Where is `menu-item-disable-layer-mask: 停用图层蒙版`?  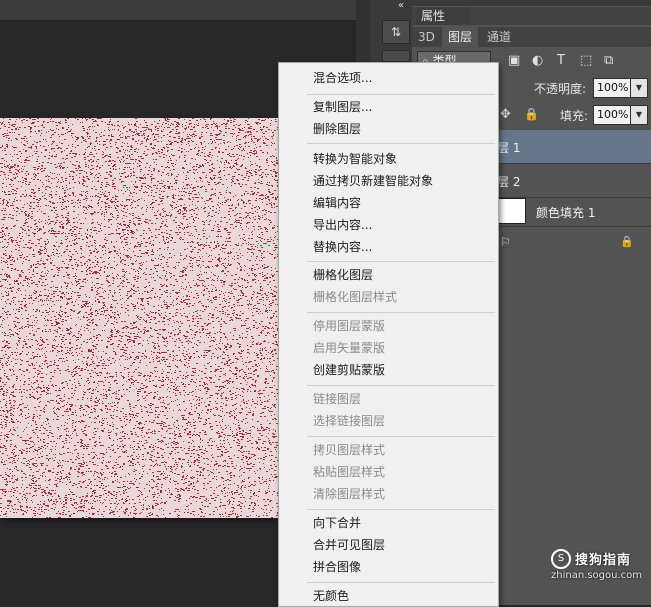
menu-item-disable-layer-mask: 停用图层蒙版 is located at coordinates (349, 326).